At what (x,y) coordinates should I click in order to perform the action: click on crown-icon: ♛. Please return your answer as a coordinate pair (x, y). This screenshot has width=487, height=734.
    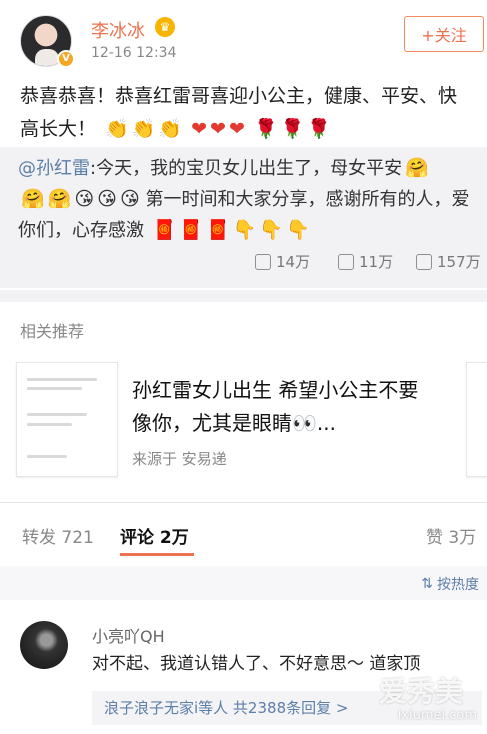
    Looking at the image, I should click on (165, 27).